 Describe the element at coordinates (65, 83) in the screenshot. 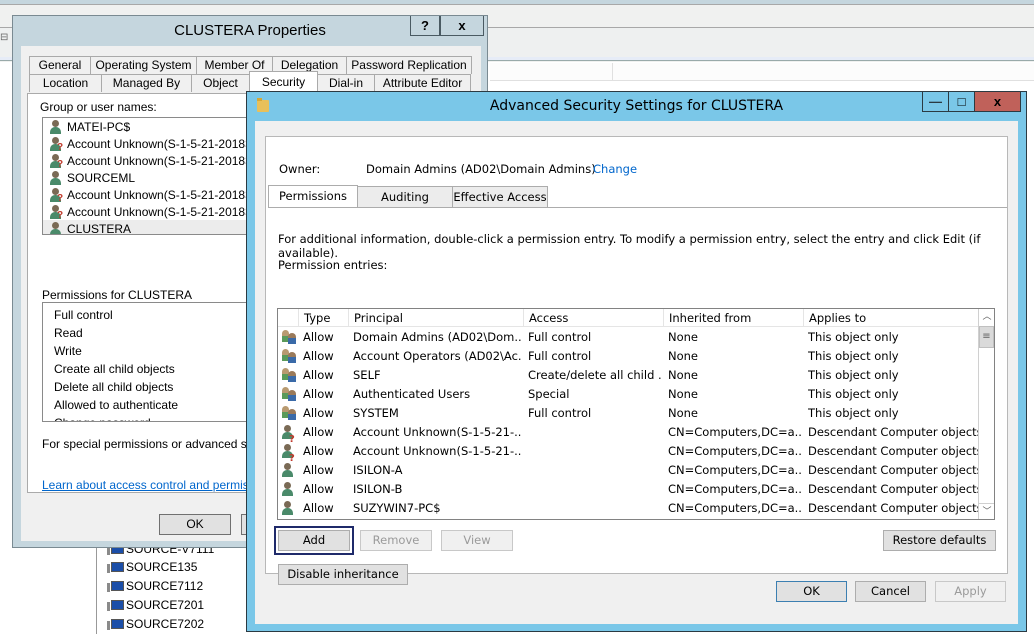

I see `tab-location: Location` at that location.